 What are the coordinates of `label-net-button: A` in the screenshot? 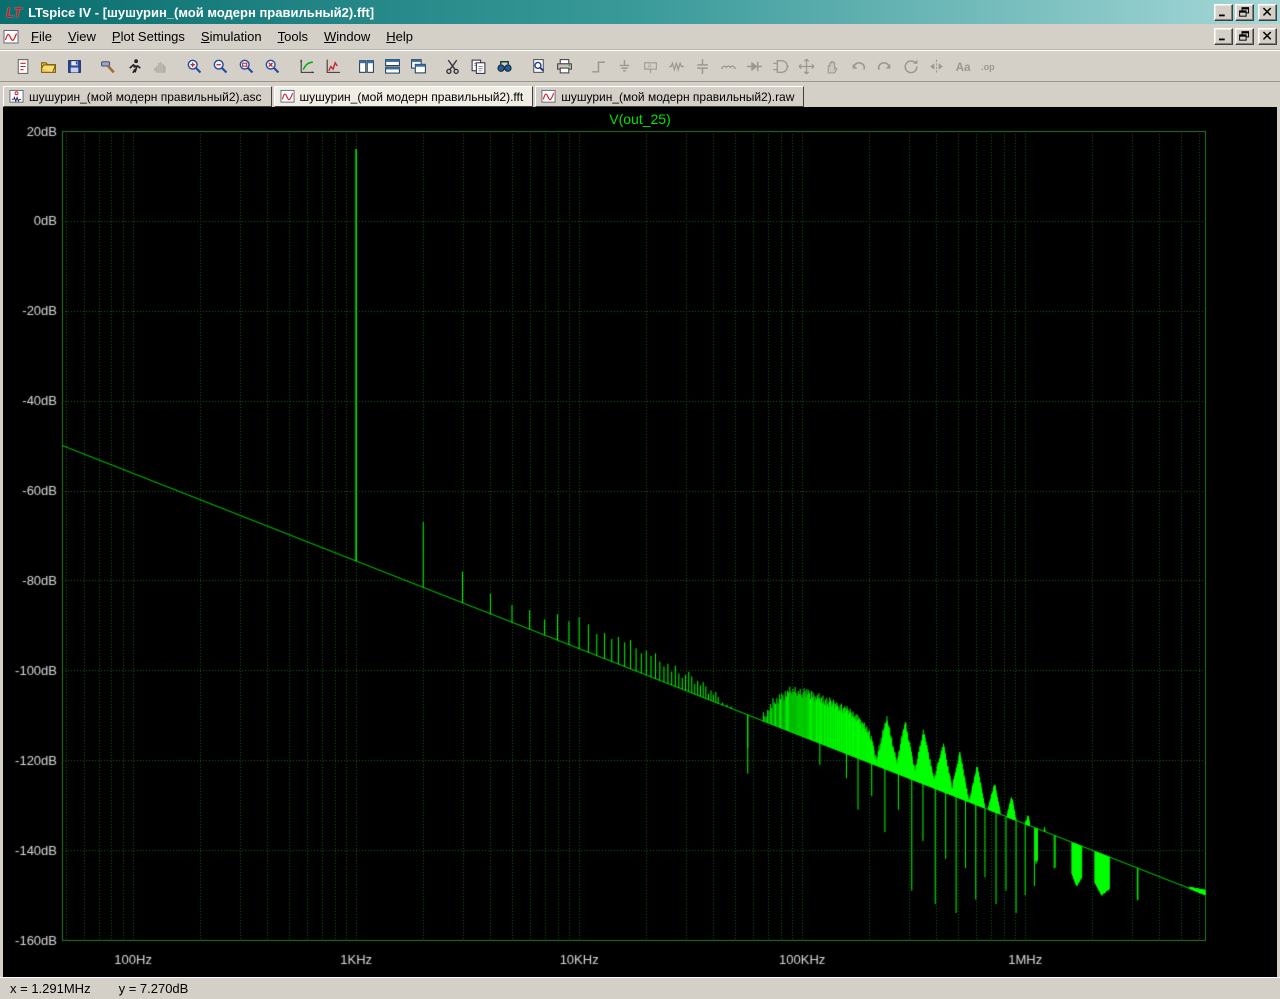 It's located at (650, 66).